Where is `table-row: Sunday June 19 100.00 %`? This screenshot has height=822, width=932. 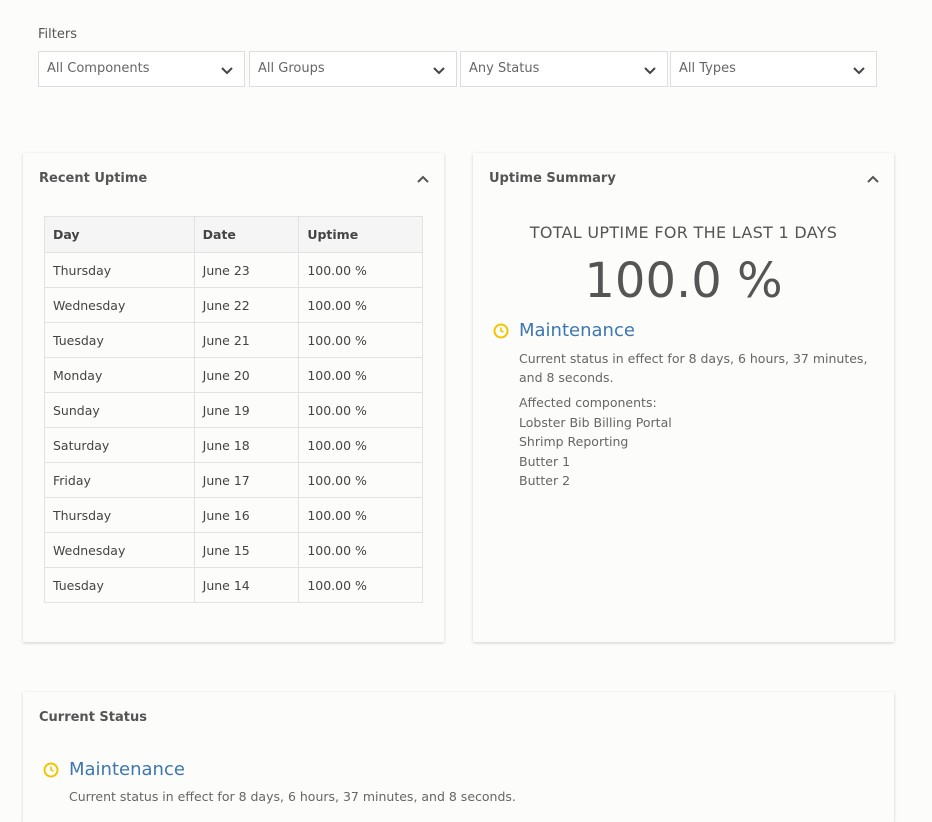 table-row: Sunday June 19 100.00 % is located at coordinates (233, 410).